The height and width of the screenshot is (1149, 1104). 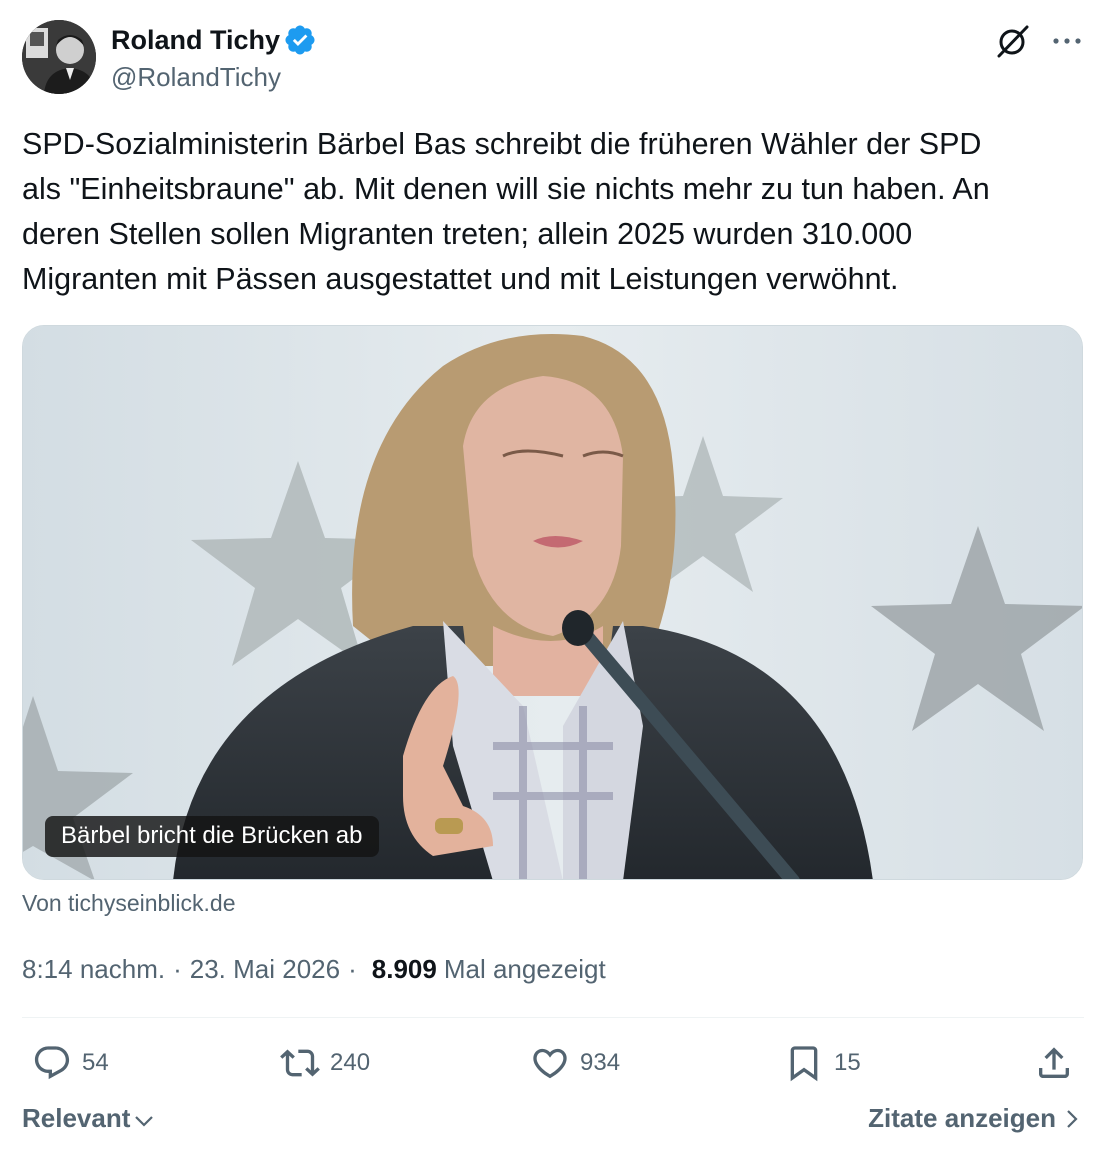 I want to click on reply-icon, so click(x=52, y=1063).